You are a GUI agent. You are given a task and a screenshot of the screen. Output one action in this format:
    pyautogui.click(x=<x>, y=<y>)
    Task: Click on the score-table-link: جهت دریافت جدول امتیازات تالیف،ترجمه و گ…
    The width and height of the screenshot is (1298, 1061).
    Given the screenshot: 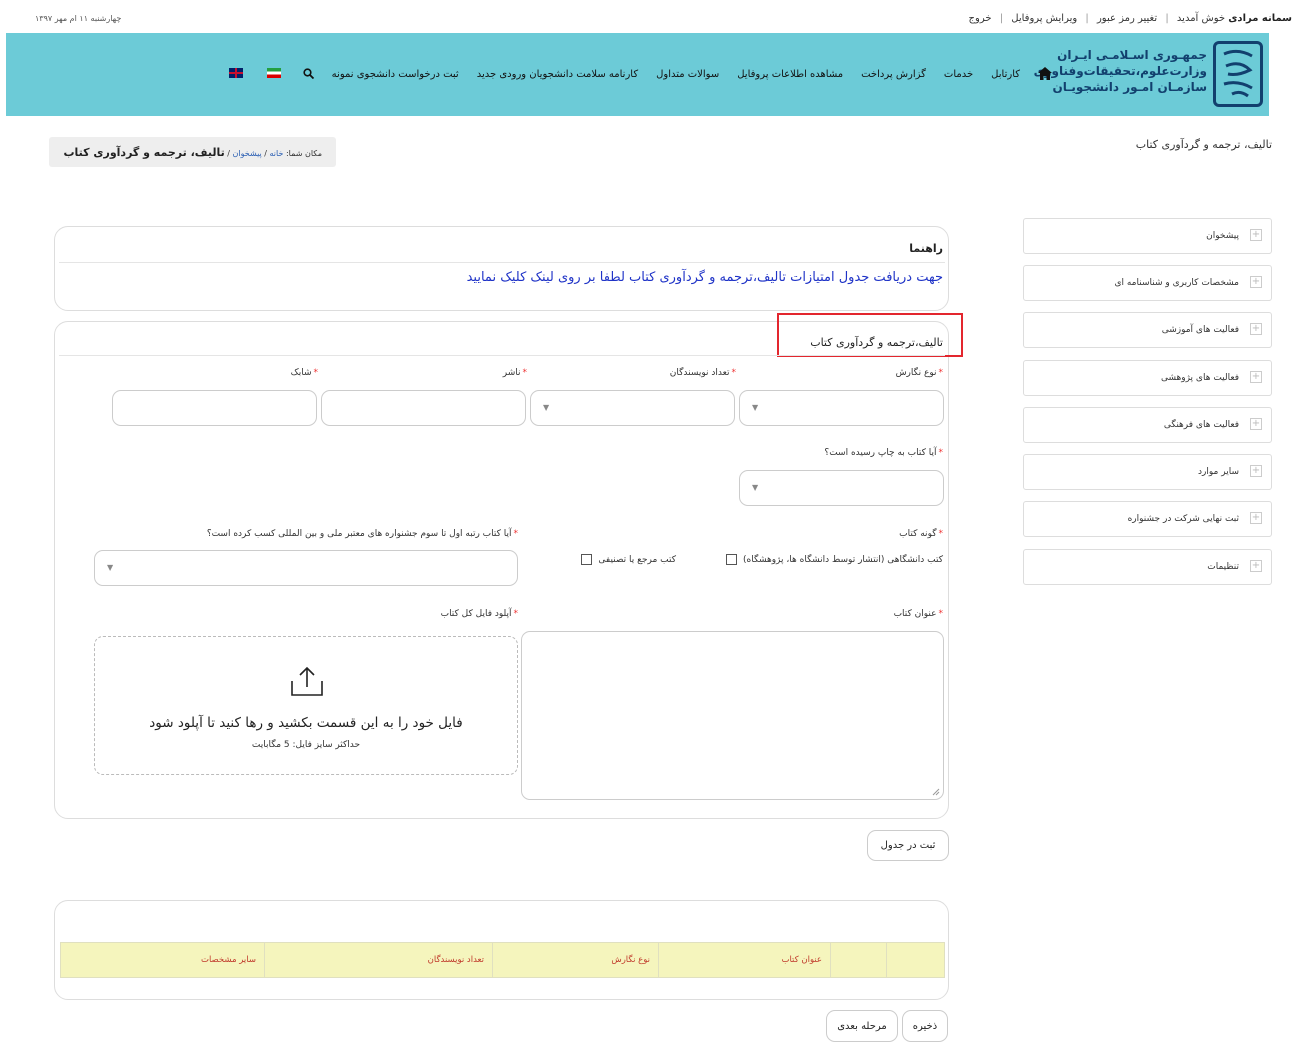 What is the action you would take?
    pyautogui.click(x=705, y=277)
    